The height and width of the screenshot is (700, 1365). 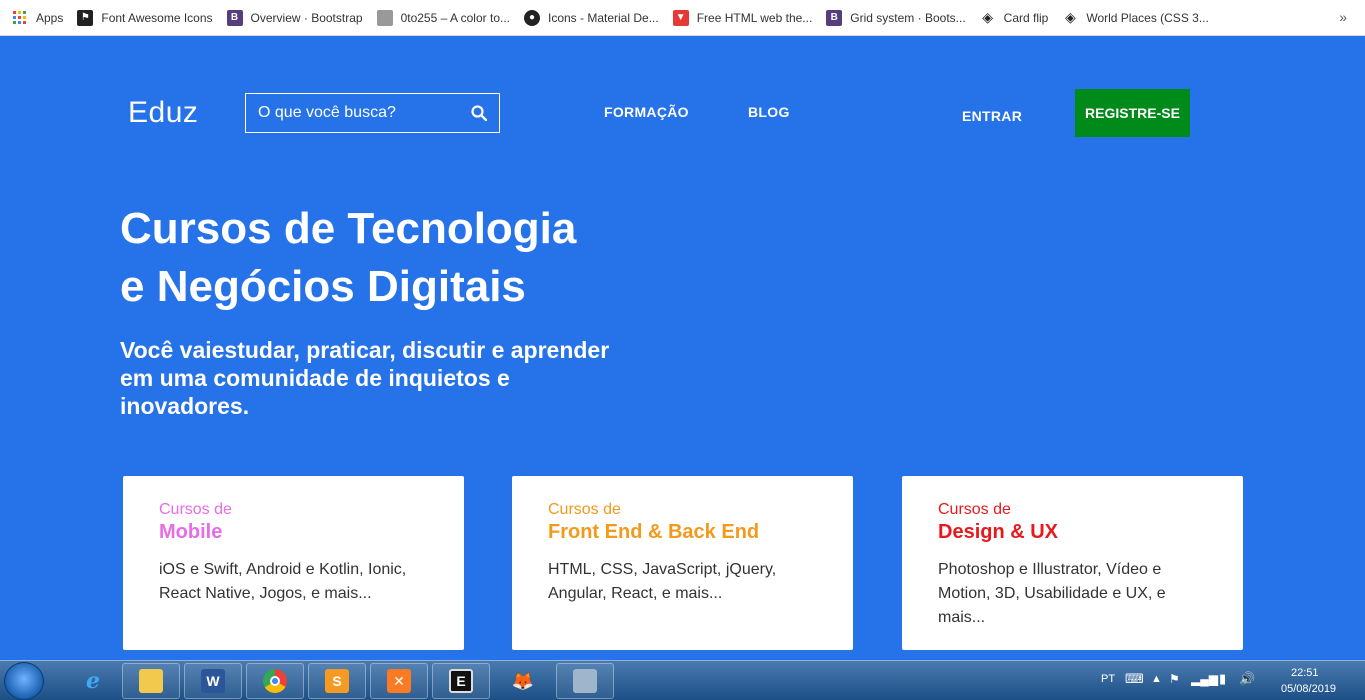 I want to click on search-input, so click(x=358, y=113).